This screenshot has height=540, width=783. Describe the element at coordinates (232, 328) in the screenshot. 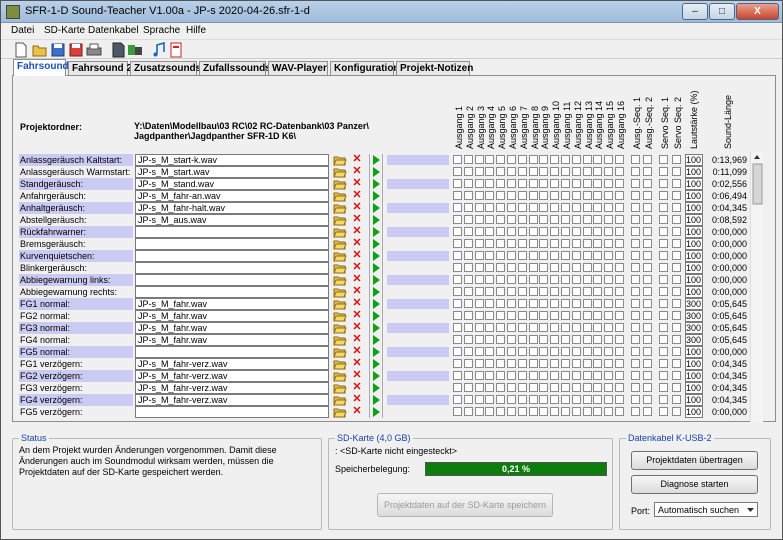

I see `sound-file-field: JP-s_M_fahr.wav` at that location.